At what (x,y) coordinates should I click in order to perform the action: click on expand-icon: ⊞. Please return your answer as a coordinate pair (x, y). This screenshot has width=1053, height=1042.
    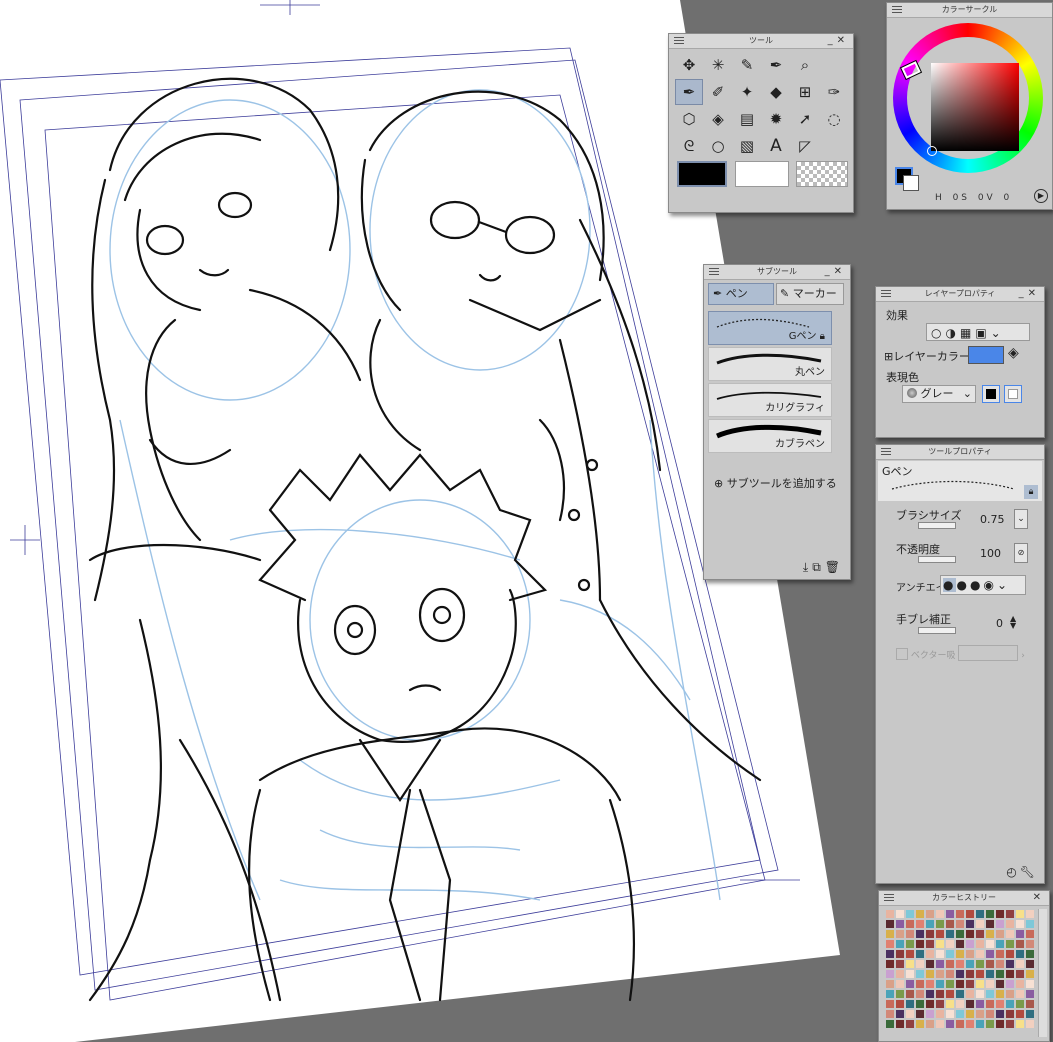
    Looking at the image, I should click on (888, 356).